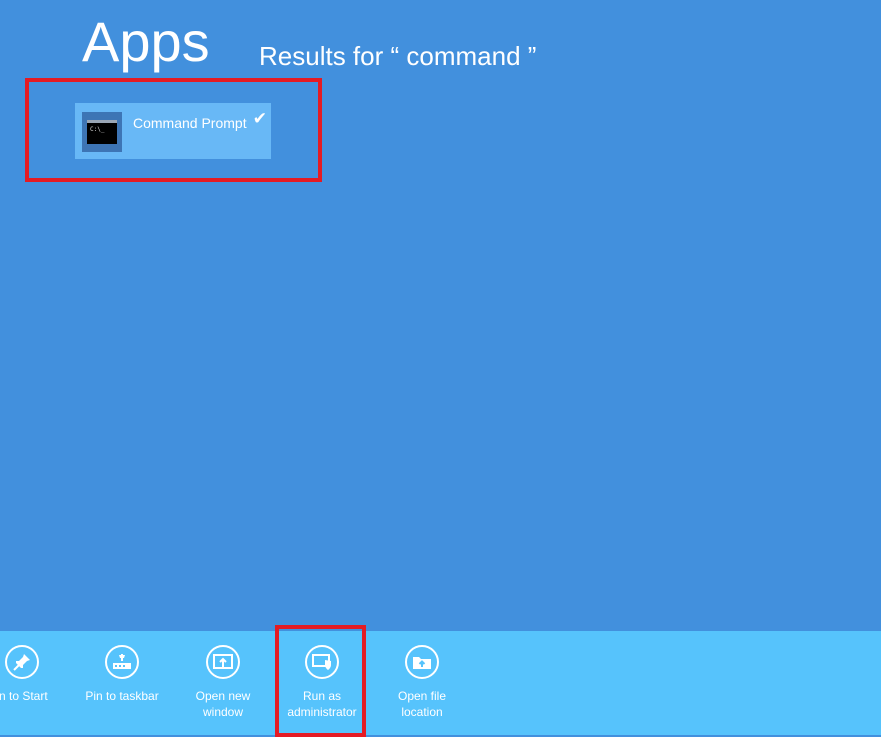  I want to click on pin-to-taskbar-button: Pin to taskbar, so click(122, 674).